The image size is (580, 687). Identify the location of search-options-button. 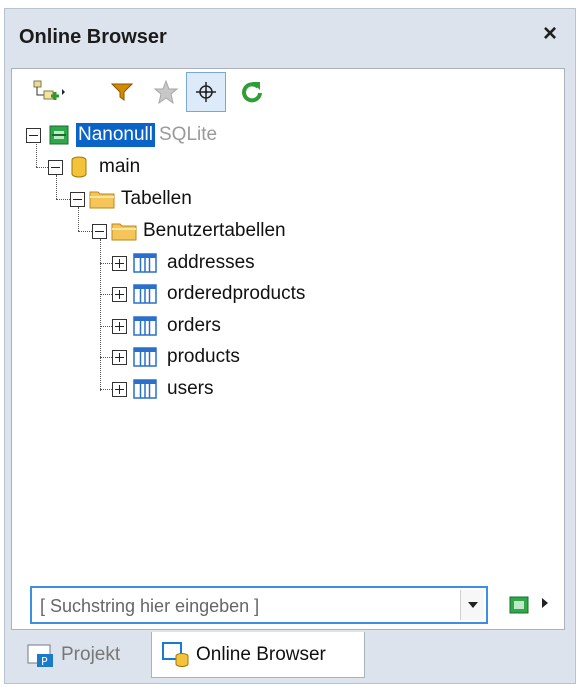
(519, 605).